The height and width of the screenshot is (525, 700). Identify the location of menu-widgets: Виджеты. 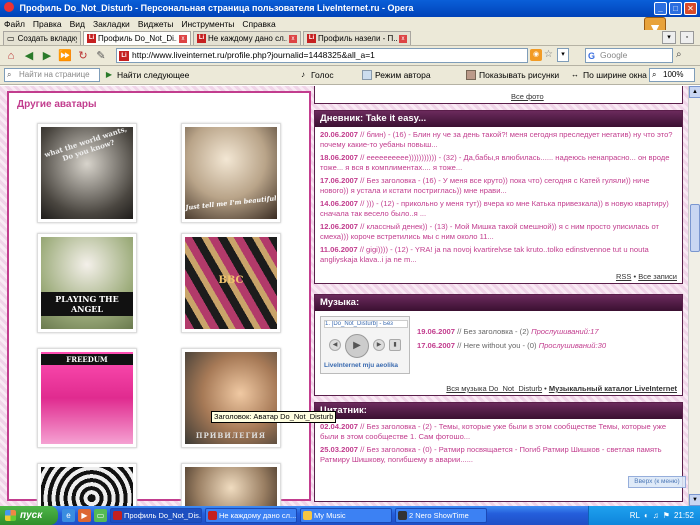
(156, 24).